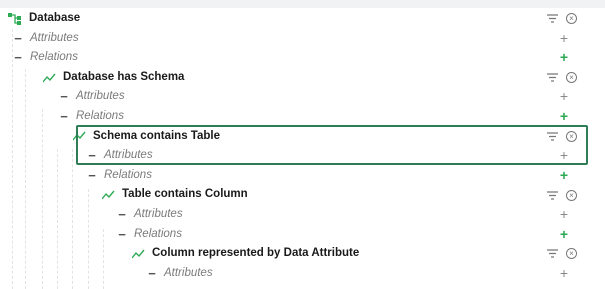  I want to click on top-strip, so click(302, 4).